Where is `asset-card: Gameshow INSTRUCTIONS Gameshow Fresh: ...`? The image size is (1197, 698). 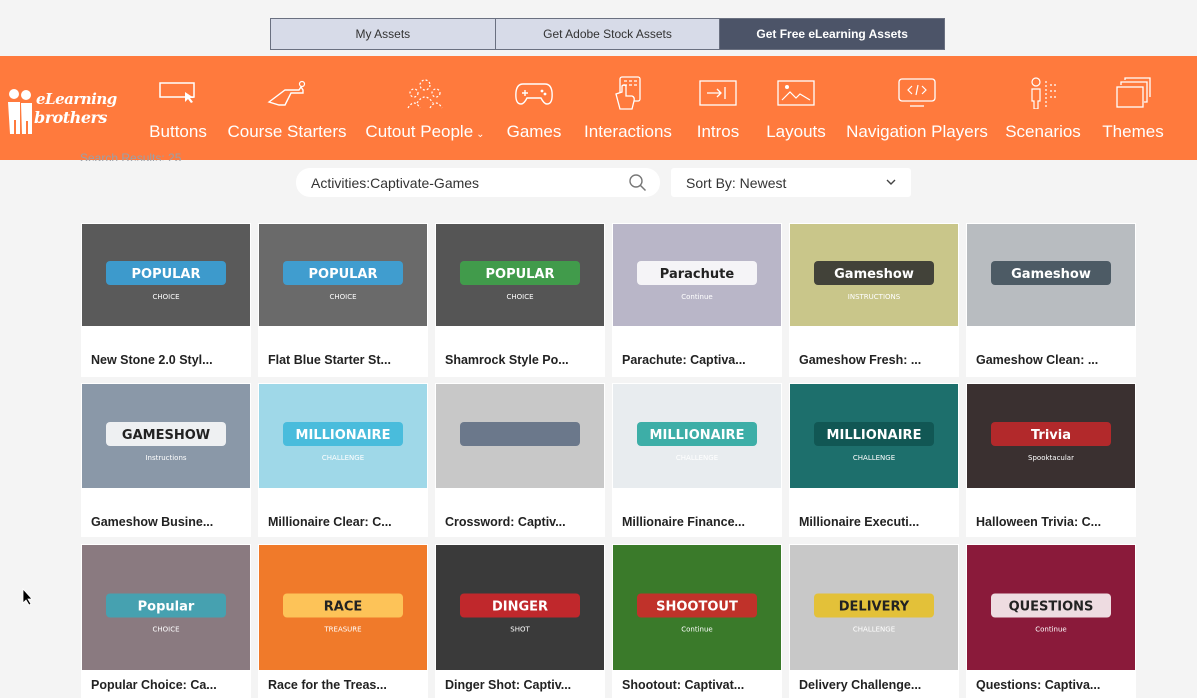
asset-card: Gameshow INSTRUCTIONS Gameshow Fresh: ... is located at coordinates (874, 300).